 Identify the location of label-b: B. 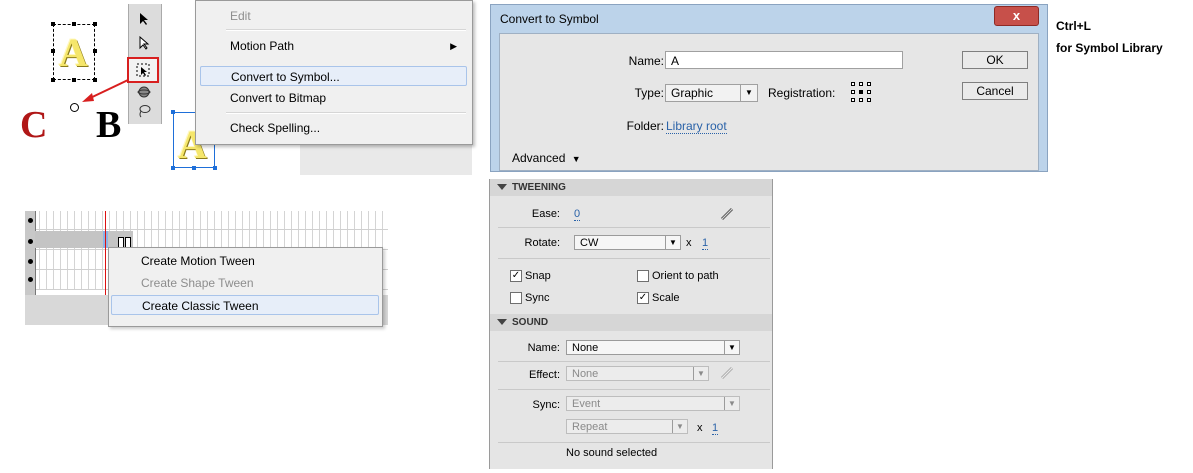
(109, 125).